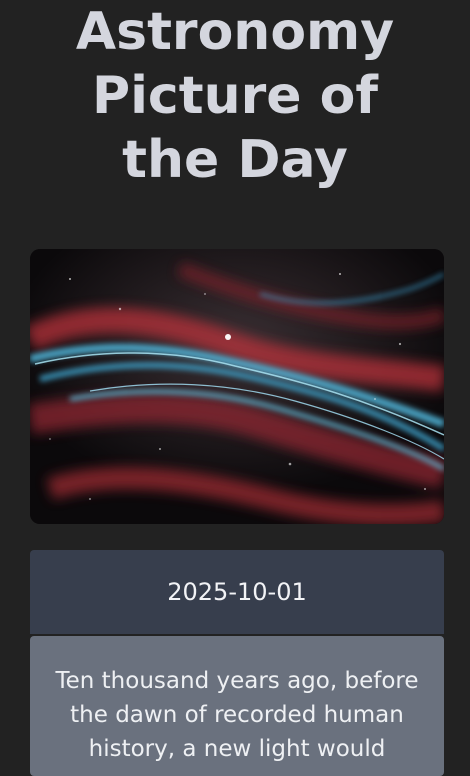 The width and height of the screenshot is (470, 776). I want to click on title-line-2: Picture of, so click(235, 96).